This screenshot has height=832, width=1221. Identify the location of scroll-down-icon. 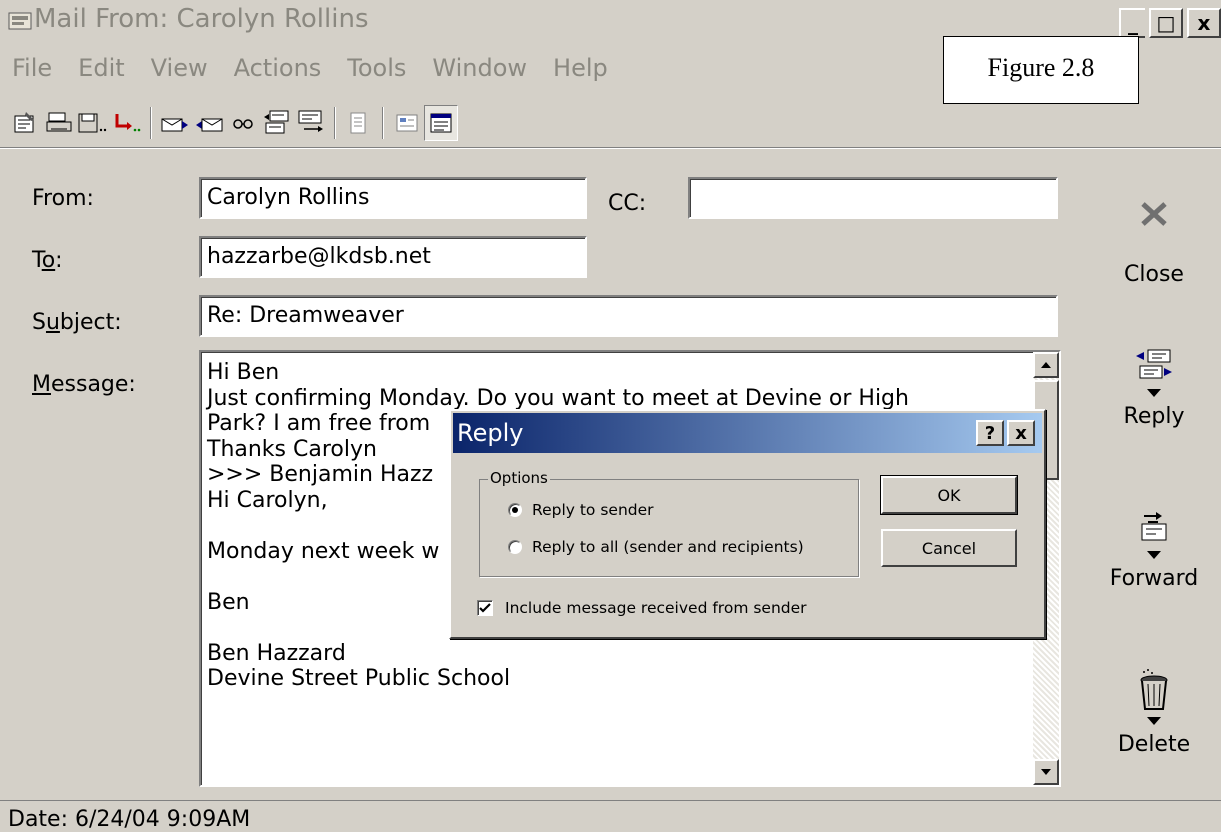
(1046, 772).